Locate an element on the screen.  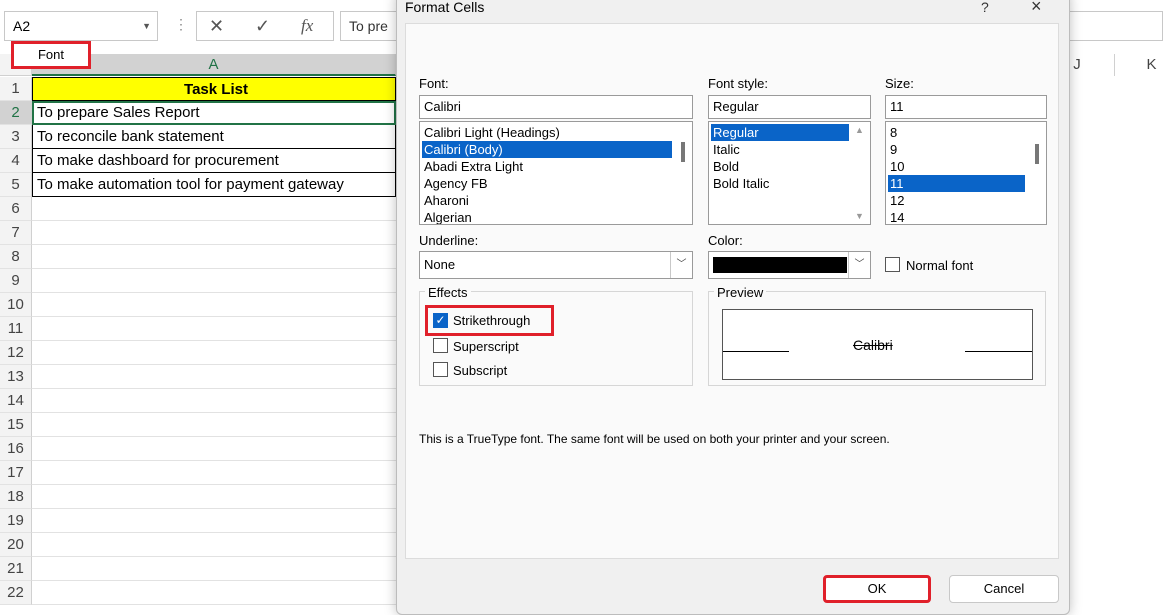
font-style-list: Regular Italic Bold Bold Italic ▲ ▼ is located at coordinates (789, 173).